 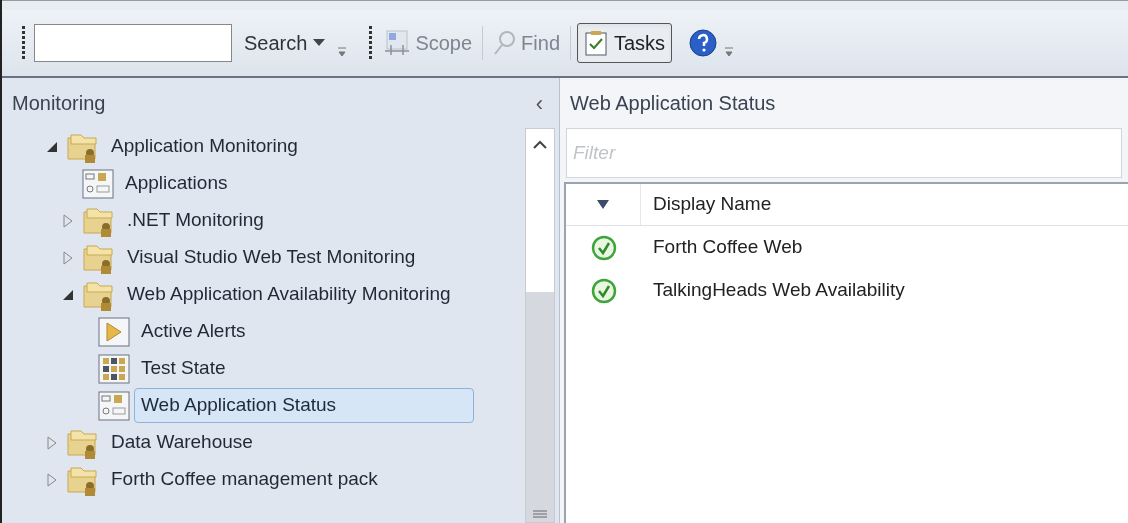 What do you see at coordinates (596, 43) in the screenshot?
I see `checklist-icon` at bounding box center [596, 43].